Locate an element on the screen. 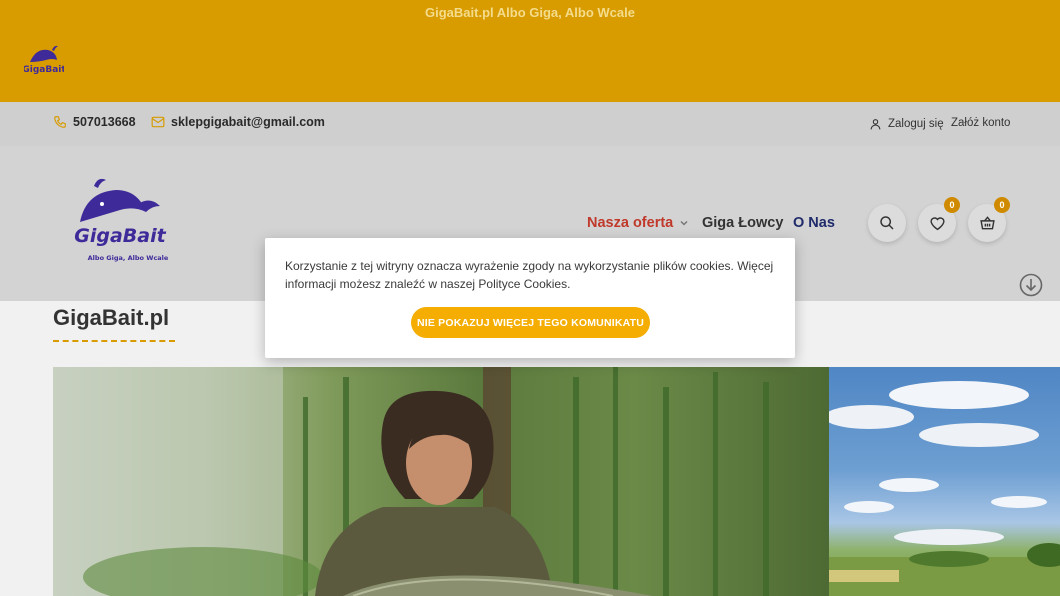  wishlist-count-badge: 0 is located at coordinates (952, 205).